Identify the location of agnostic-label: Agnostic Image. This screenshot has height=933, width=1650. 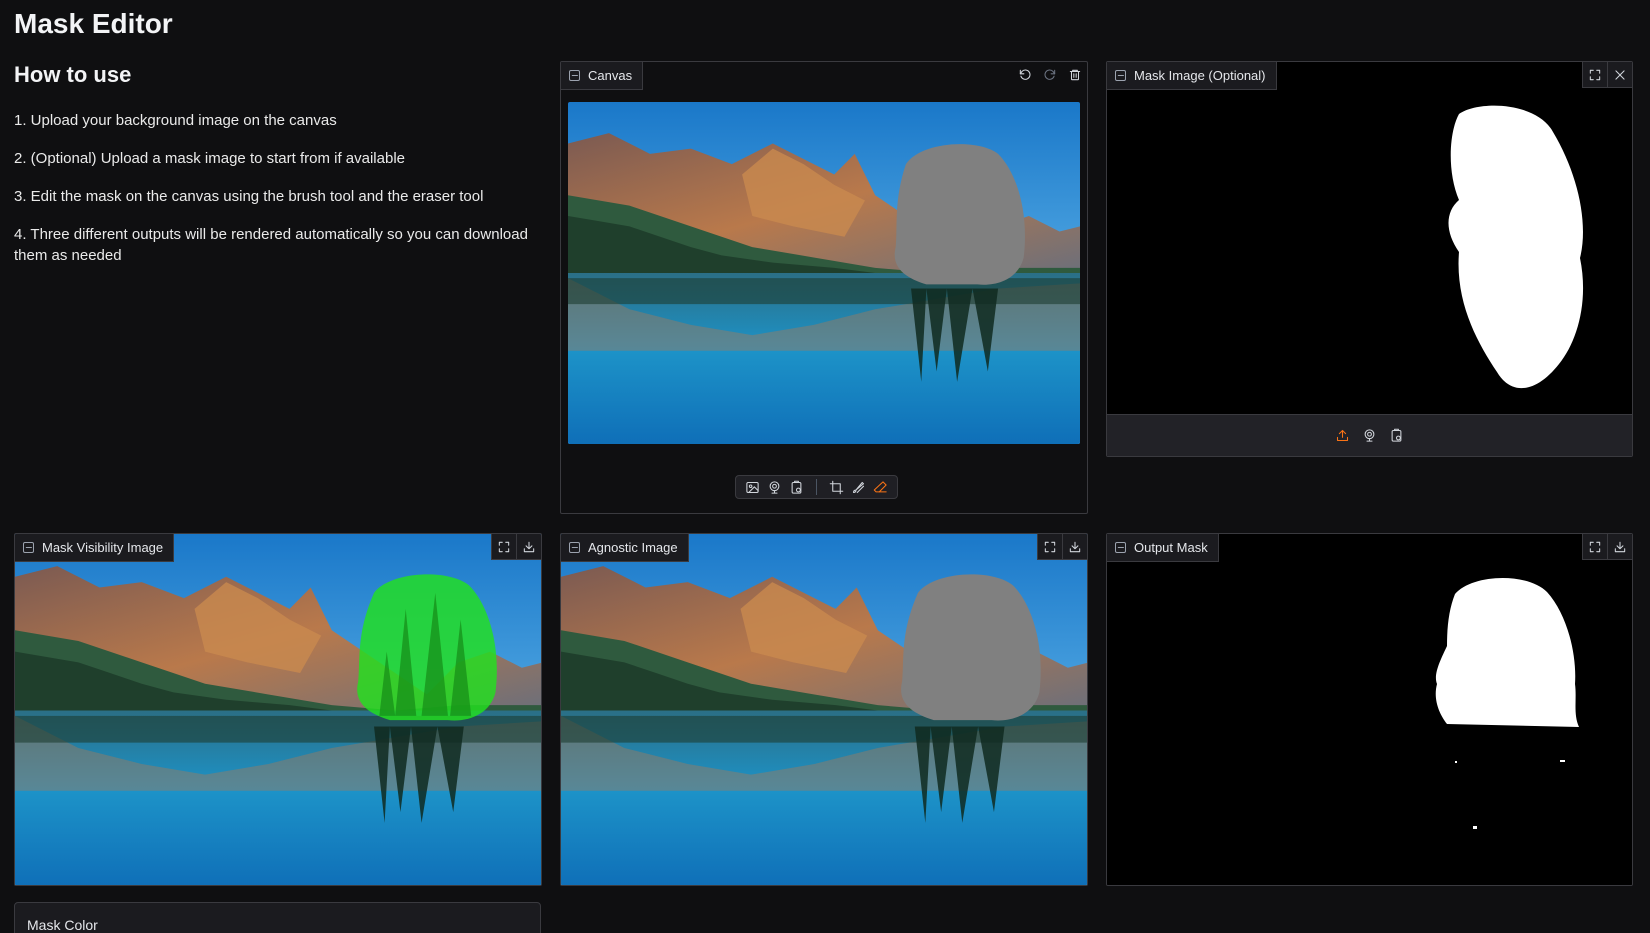
(625, 548).